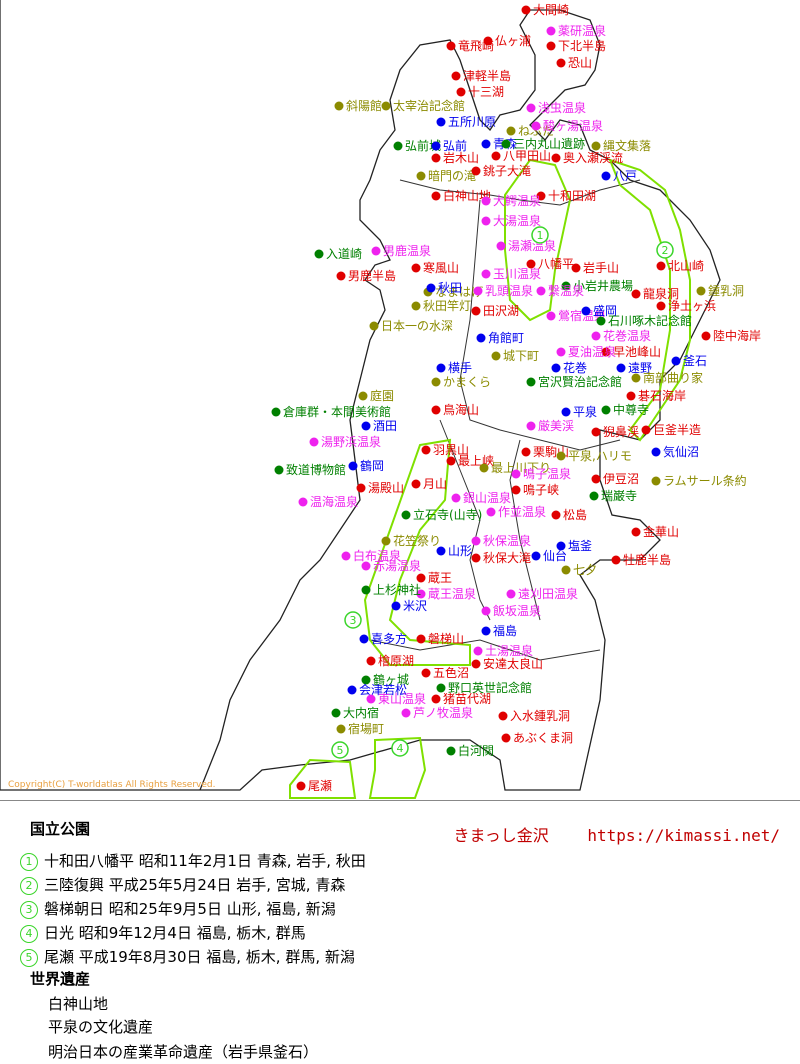 This screenshot has height=1064, width=800. I want to click on place-13: 酸ヶ湯温泉, so click(567, 125).